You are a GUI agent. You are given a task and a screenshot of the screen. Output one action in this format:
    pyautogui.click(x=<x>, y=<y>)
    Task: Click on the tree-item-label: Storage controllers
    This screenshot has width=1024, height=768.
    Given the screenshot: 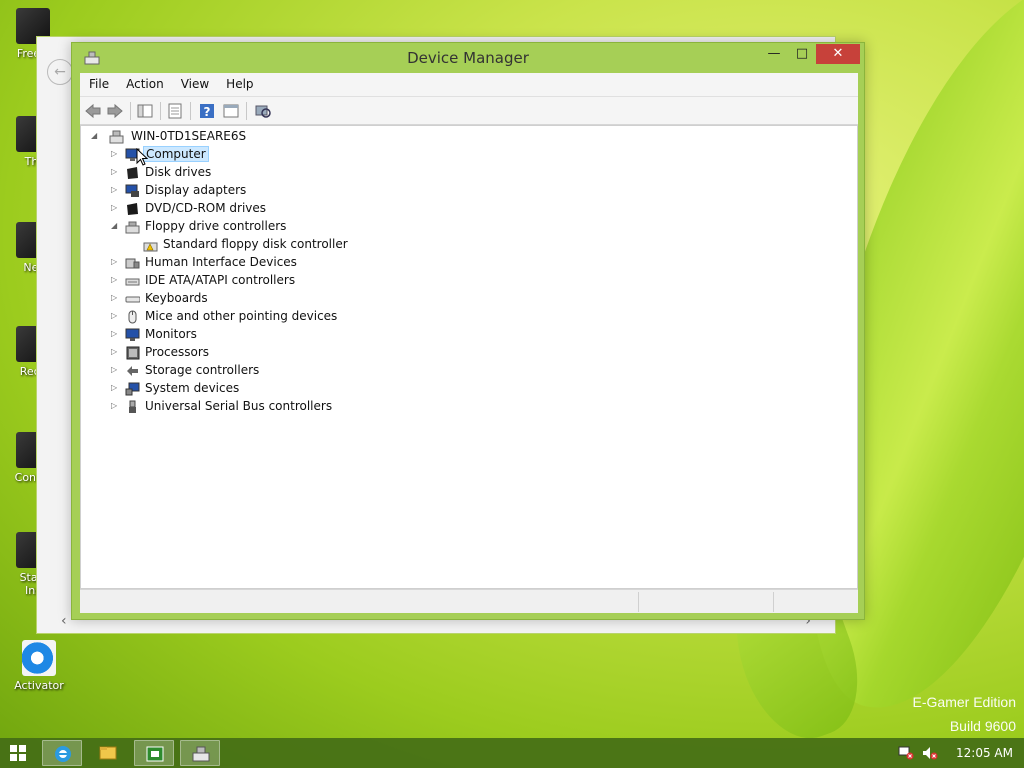 What is the action you would take?
    pyautogui.click(x=202, y=370)
    